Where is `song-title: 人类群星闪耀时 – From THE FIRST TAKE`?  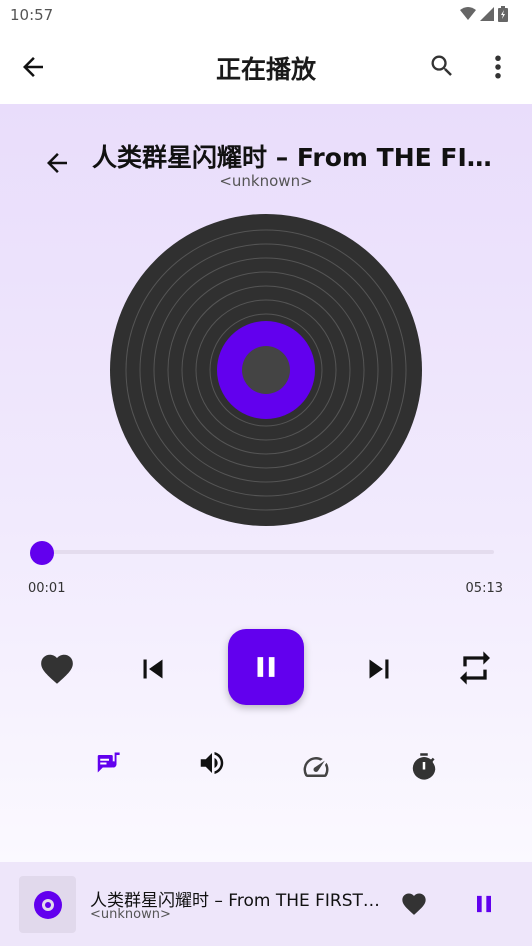
song-title: 人类群星闪耀时 – From THE FIRST TAKE is located at coordinates (297, 157).